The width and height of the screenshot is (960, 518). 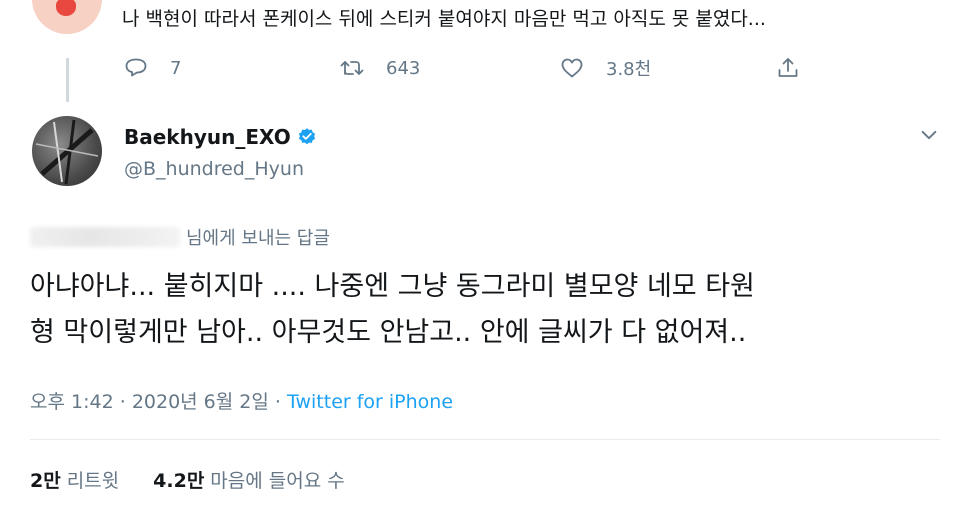 I want to click on tweet-source-link: Twitter for iPhone, so click(x=370, y=402).